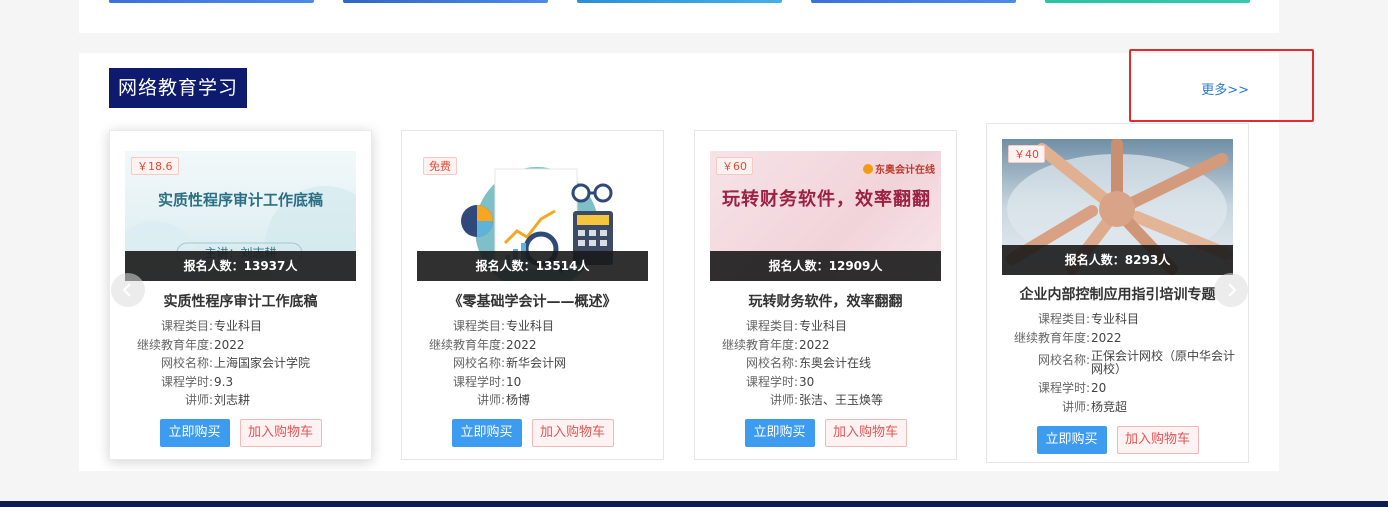 This screenshot has height=507, width=1388. I want to click on enroll-count: 报名人数：13514人, so click(532, 266).